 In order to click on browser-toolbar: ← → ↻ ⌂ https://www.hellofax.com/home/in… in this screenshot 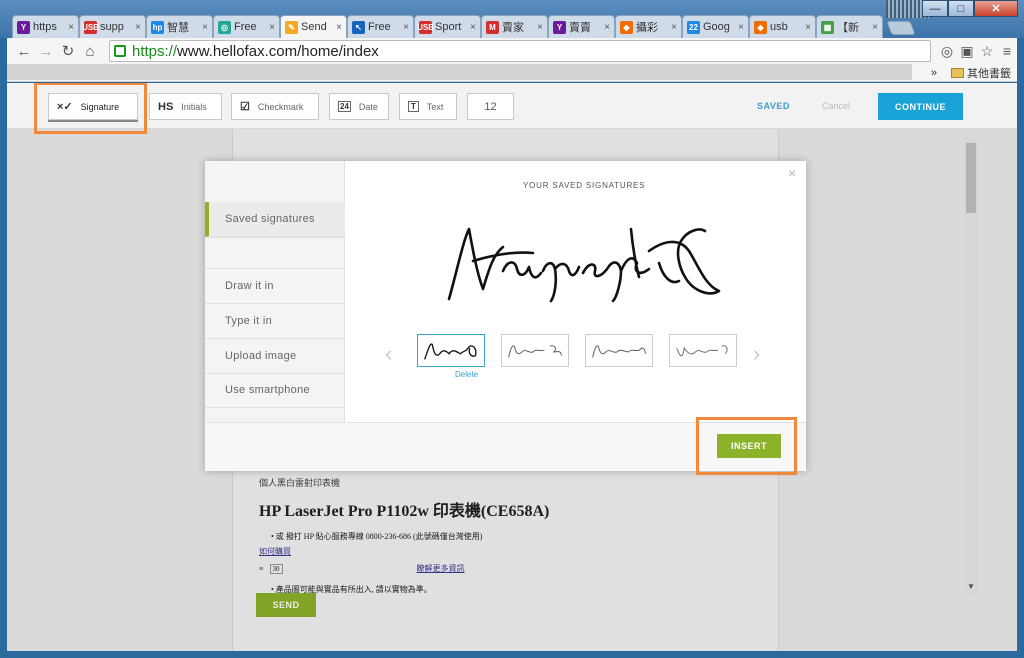, I will do `click(512, 51)`.